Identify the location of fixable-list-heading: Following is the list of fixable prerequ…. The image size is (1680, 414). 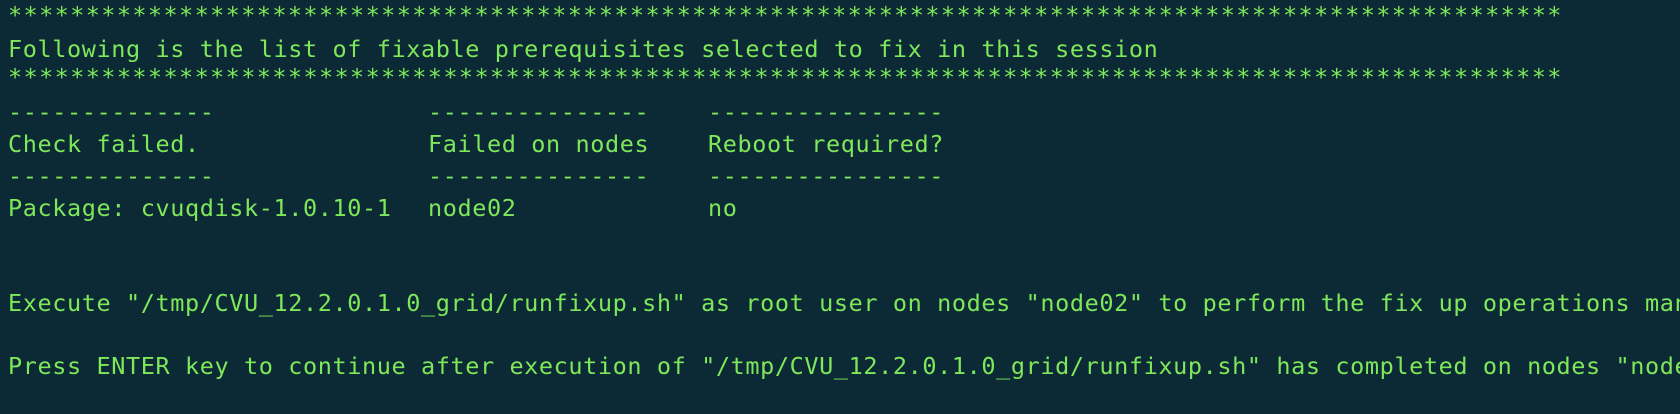
(583, 49).